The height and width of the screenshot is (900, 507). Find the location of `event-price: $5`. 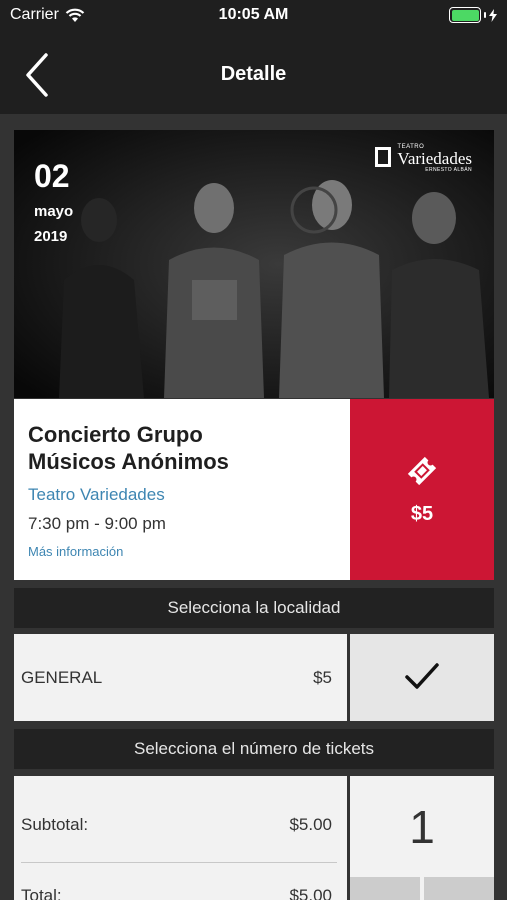

event-price: $5 is located at coordinates (422, 514).